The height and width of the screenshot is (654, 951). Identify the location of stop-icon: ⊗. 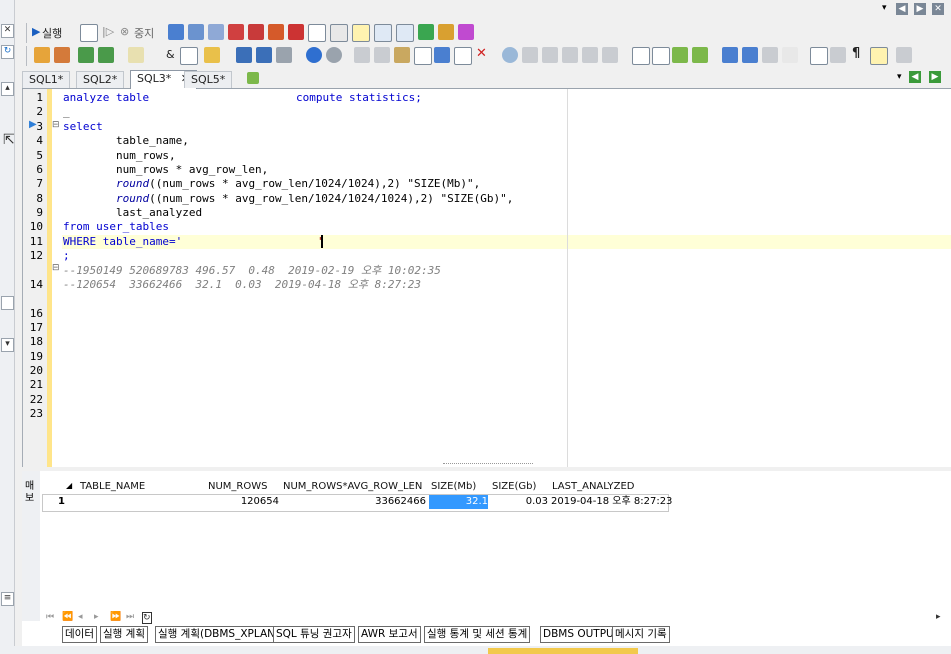
(124, 31).